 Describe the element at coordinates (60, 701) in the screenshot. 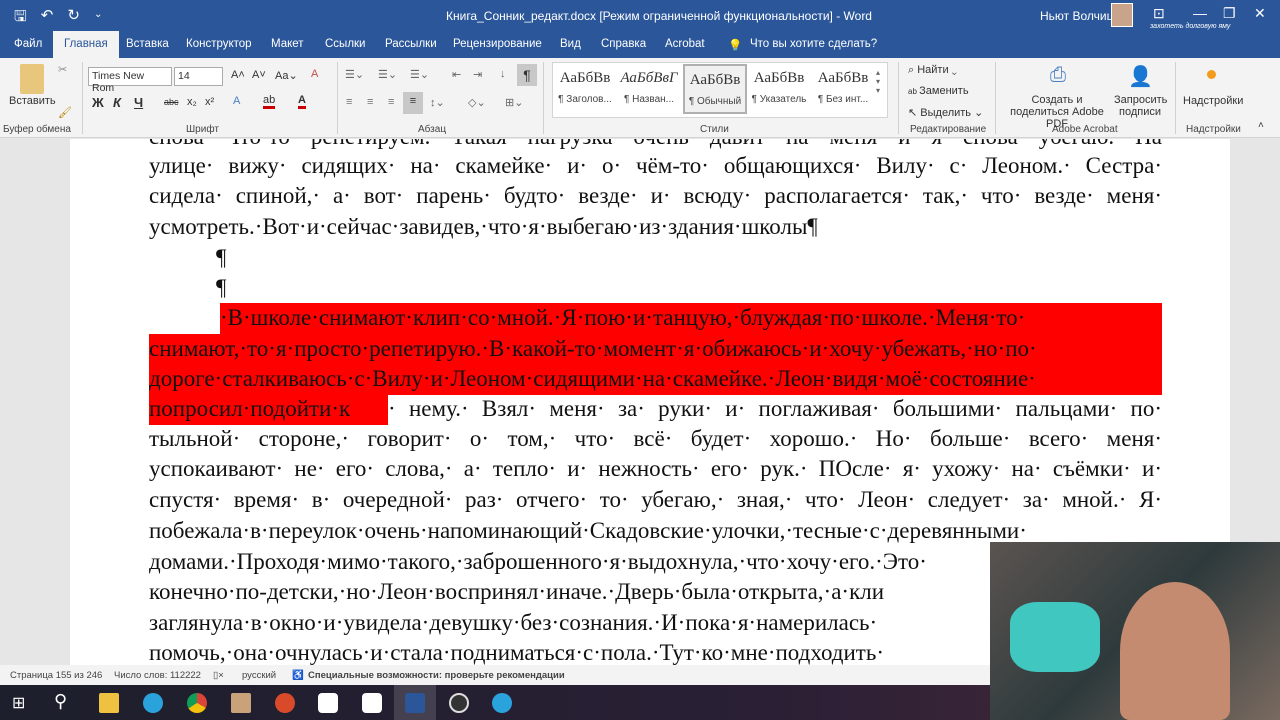

I see `search-icon: ⚲` at that location.